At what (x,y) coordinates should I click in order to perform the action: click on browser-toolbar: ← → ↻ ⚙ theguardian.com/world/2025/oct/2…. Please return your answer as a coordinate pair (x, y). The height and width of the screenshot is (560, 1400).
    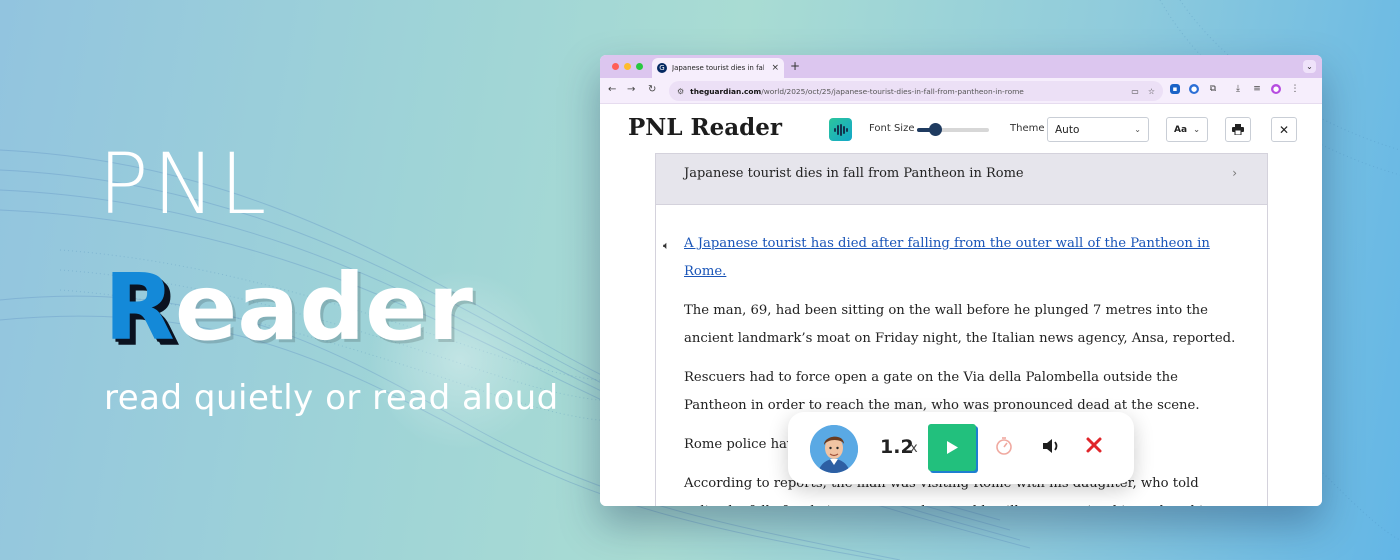
    Looking at the image, I should click on (961, 91).